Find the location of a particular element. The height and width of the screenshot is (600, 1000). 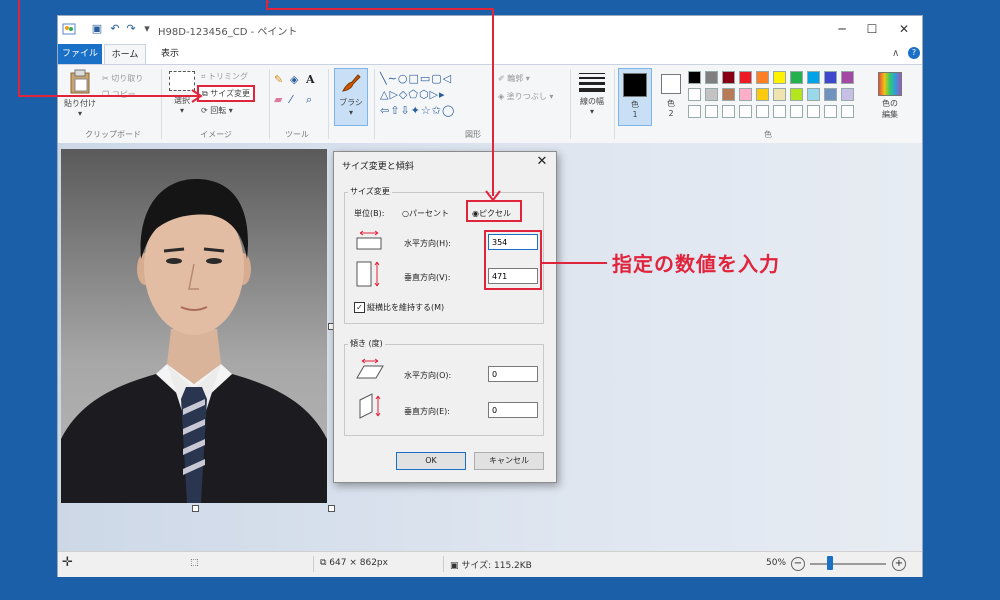

eraser-icon: ▰ is located at coordinates (278, 99).